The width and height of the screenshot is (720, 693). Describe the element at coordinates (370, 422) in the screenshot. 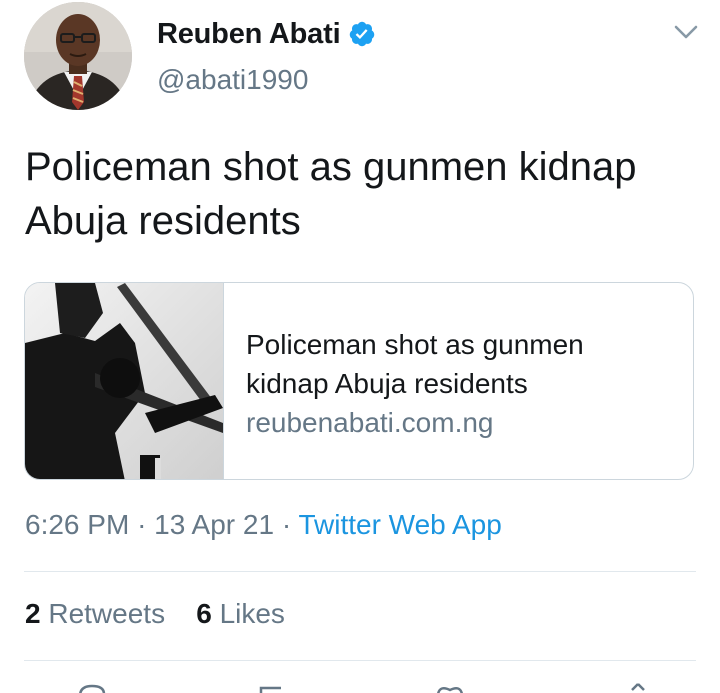

I see `link-preview-domain: reubenabati.com.ng` at that location.